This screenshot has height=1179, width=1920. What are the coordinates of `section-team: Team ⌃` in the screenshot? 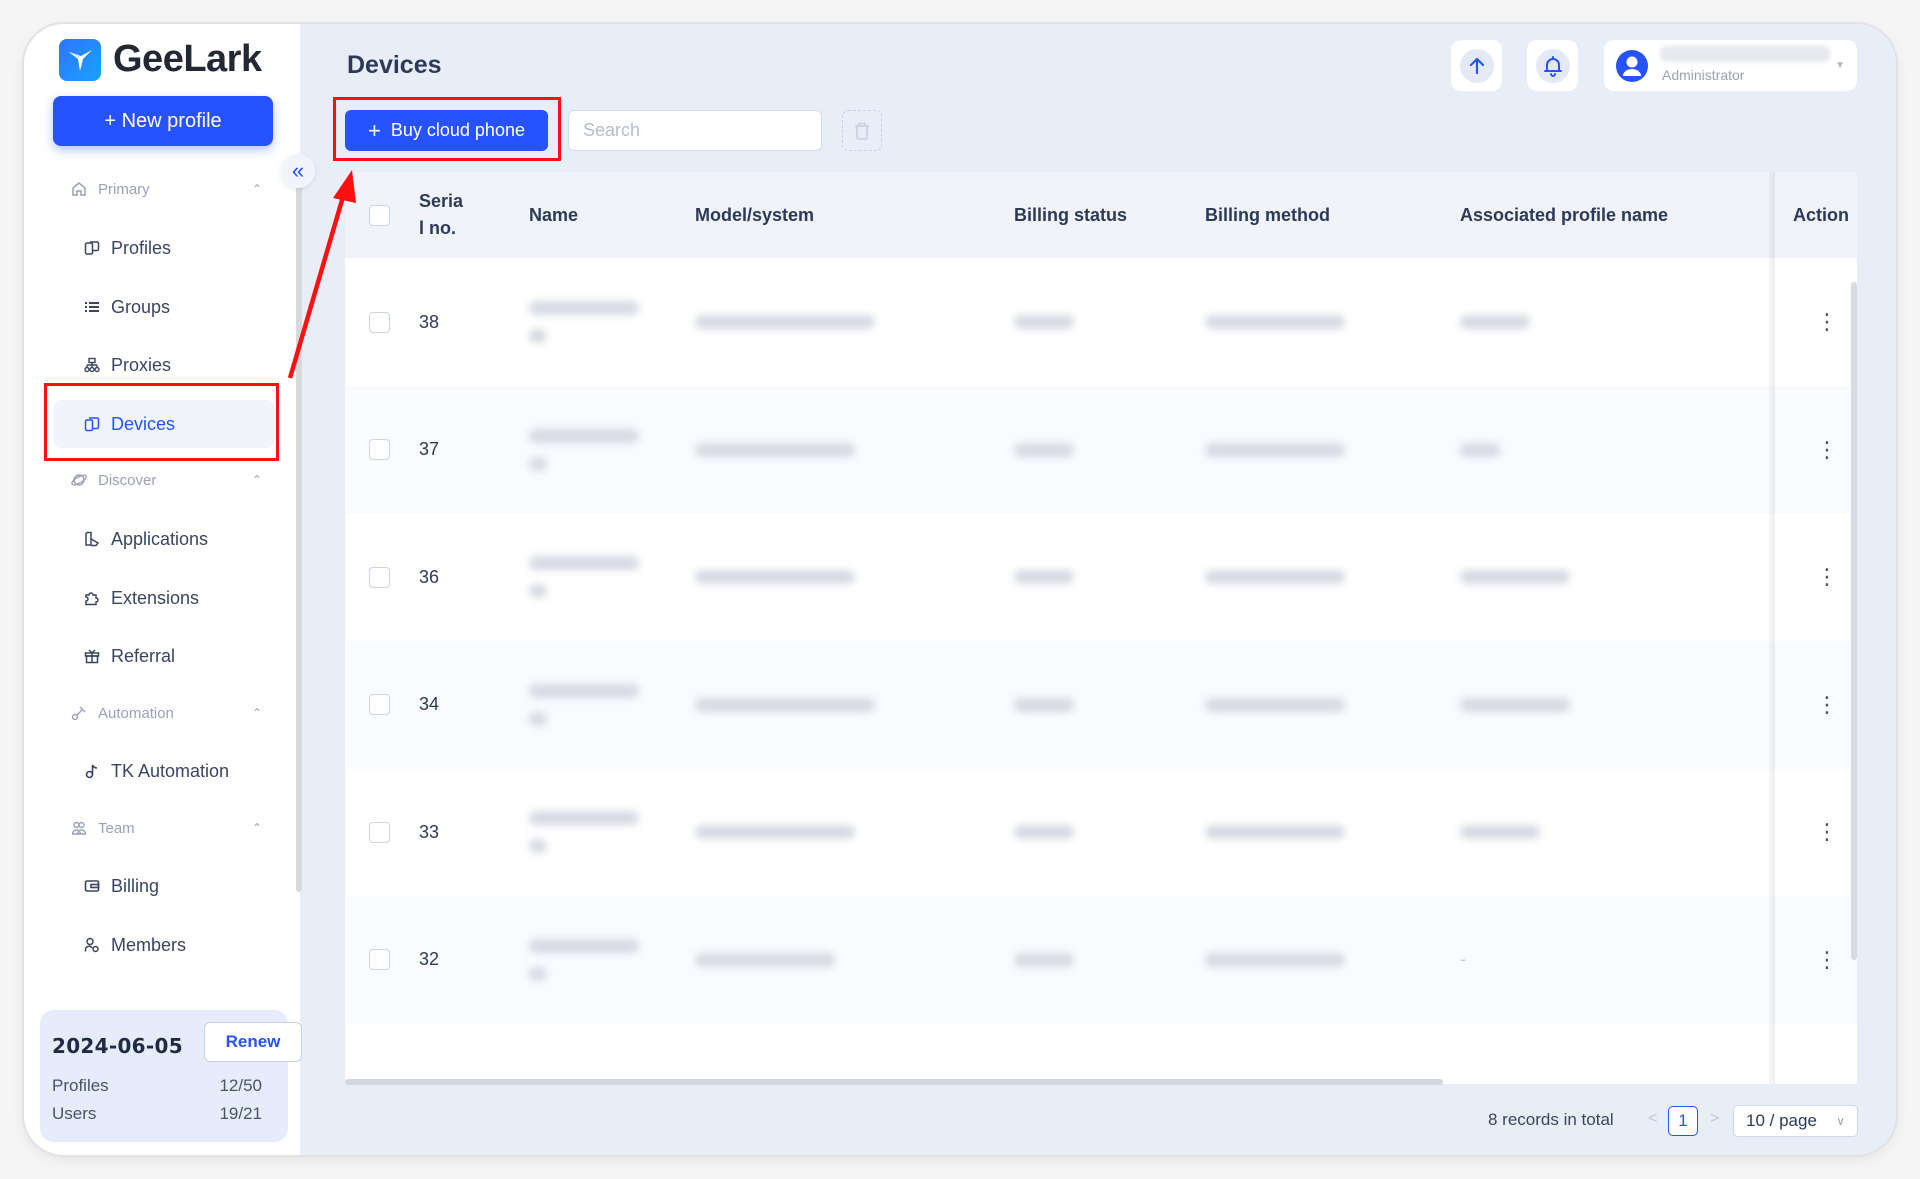 It's located at (170, 828).